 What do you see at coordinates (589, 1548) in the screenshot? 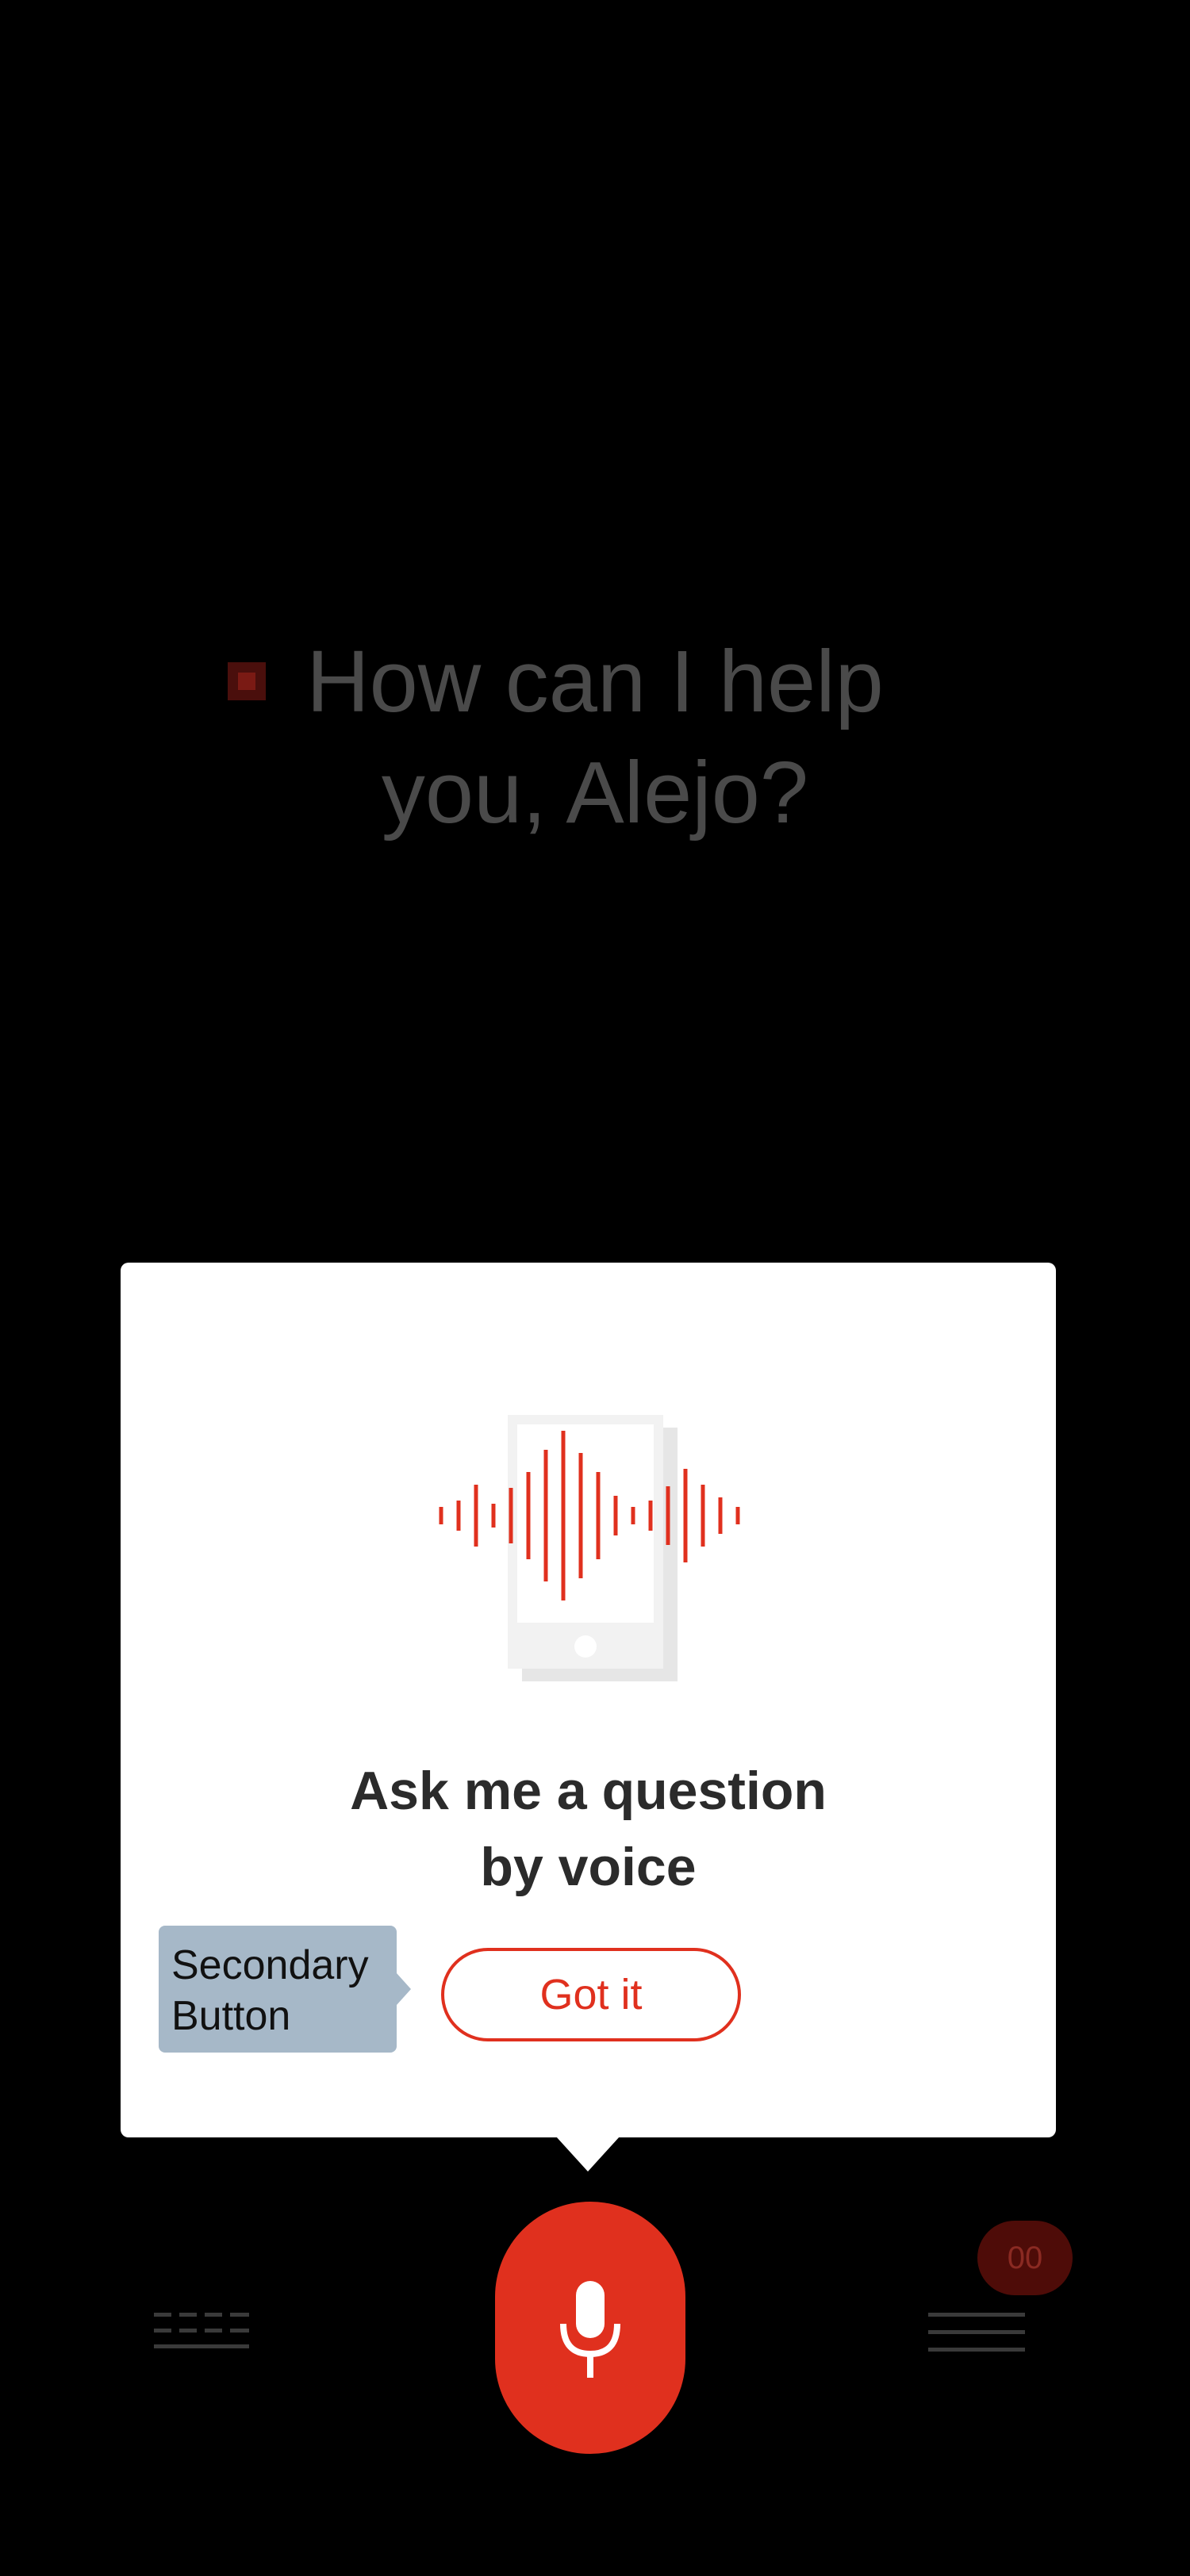
I see `phone-voice-waveform-icon` at bounding box center [589, 1548].